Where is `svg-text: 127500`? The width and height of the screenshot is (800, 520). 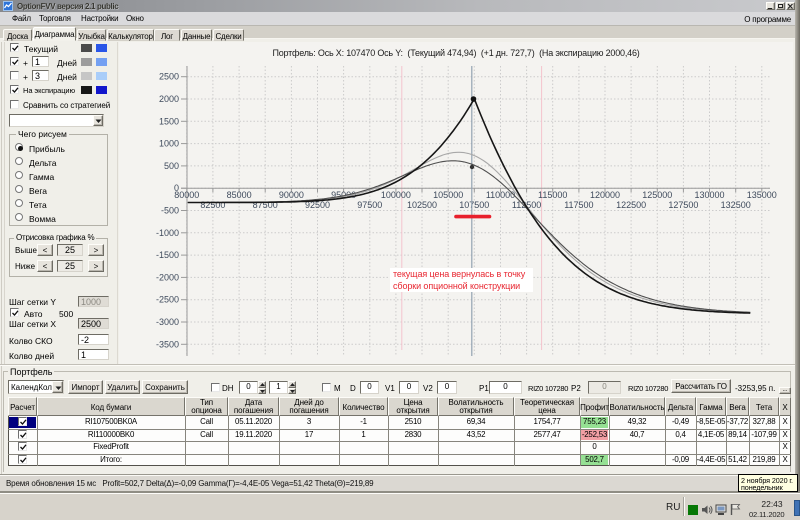 svg-text: 127500 is located at coordinates (683, 205).